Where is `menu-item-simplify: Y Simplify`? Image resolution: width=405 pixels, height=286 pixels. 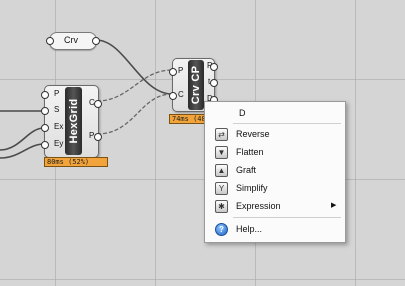
menu-item-simplify: Y Simplify is located at coordinates (275, 188).